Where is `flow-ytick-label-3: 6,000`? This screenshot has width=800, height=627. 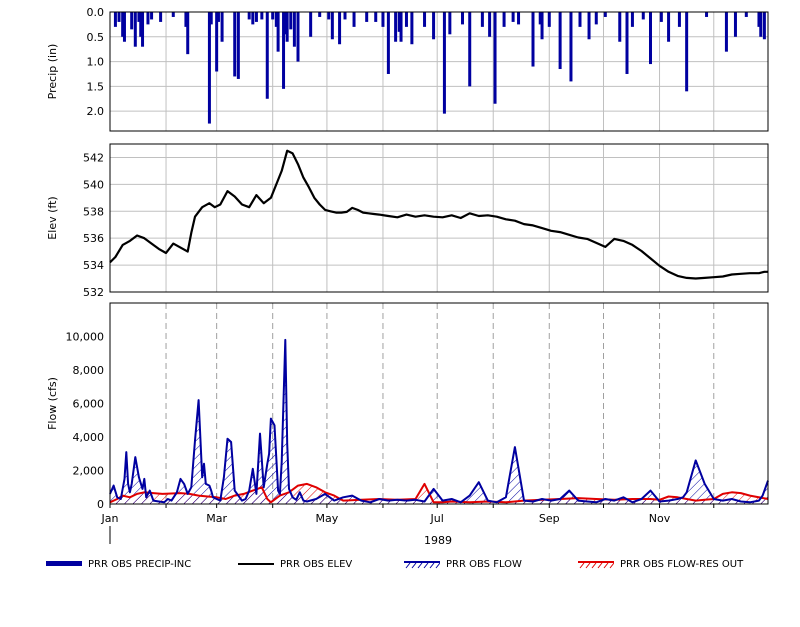 flow-ytick-label-3: 6,000 is located at coordinates (89, 404).